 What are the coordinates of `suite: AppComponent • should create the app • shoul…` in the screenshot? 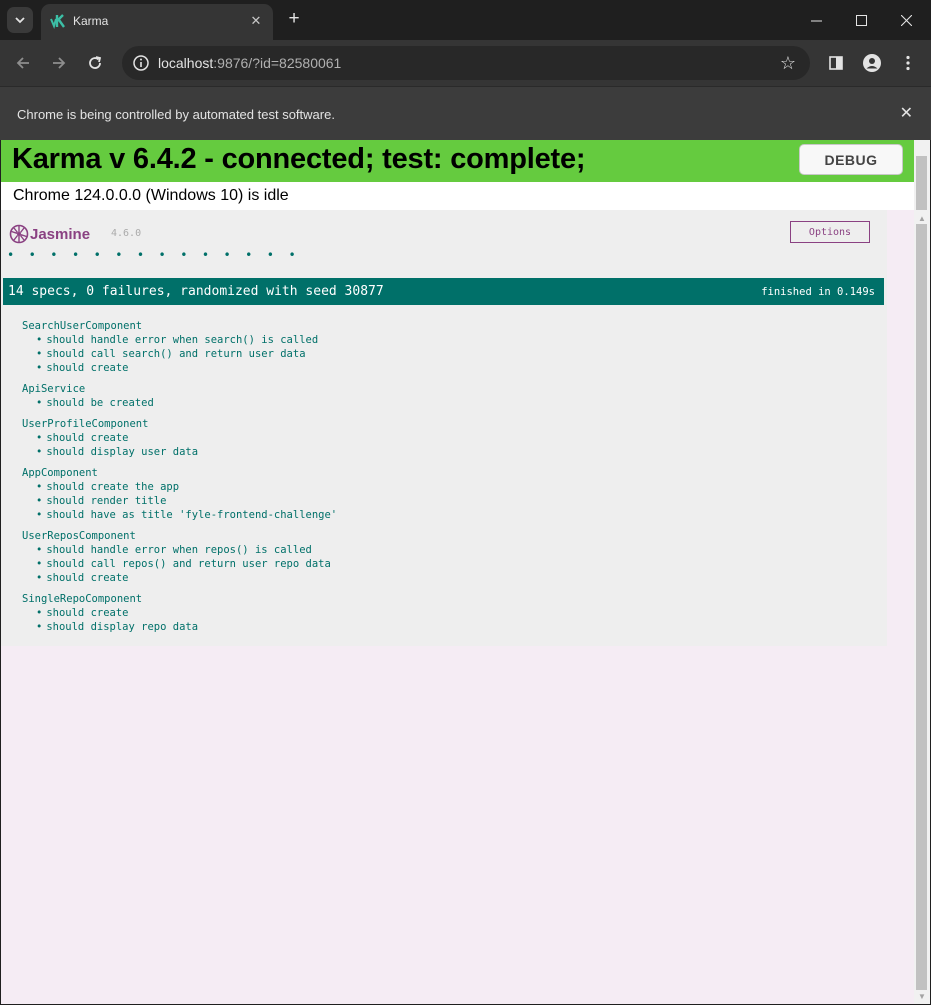 It's located at (179, 494).